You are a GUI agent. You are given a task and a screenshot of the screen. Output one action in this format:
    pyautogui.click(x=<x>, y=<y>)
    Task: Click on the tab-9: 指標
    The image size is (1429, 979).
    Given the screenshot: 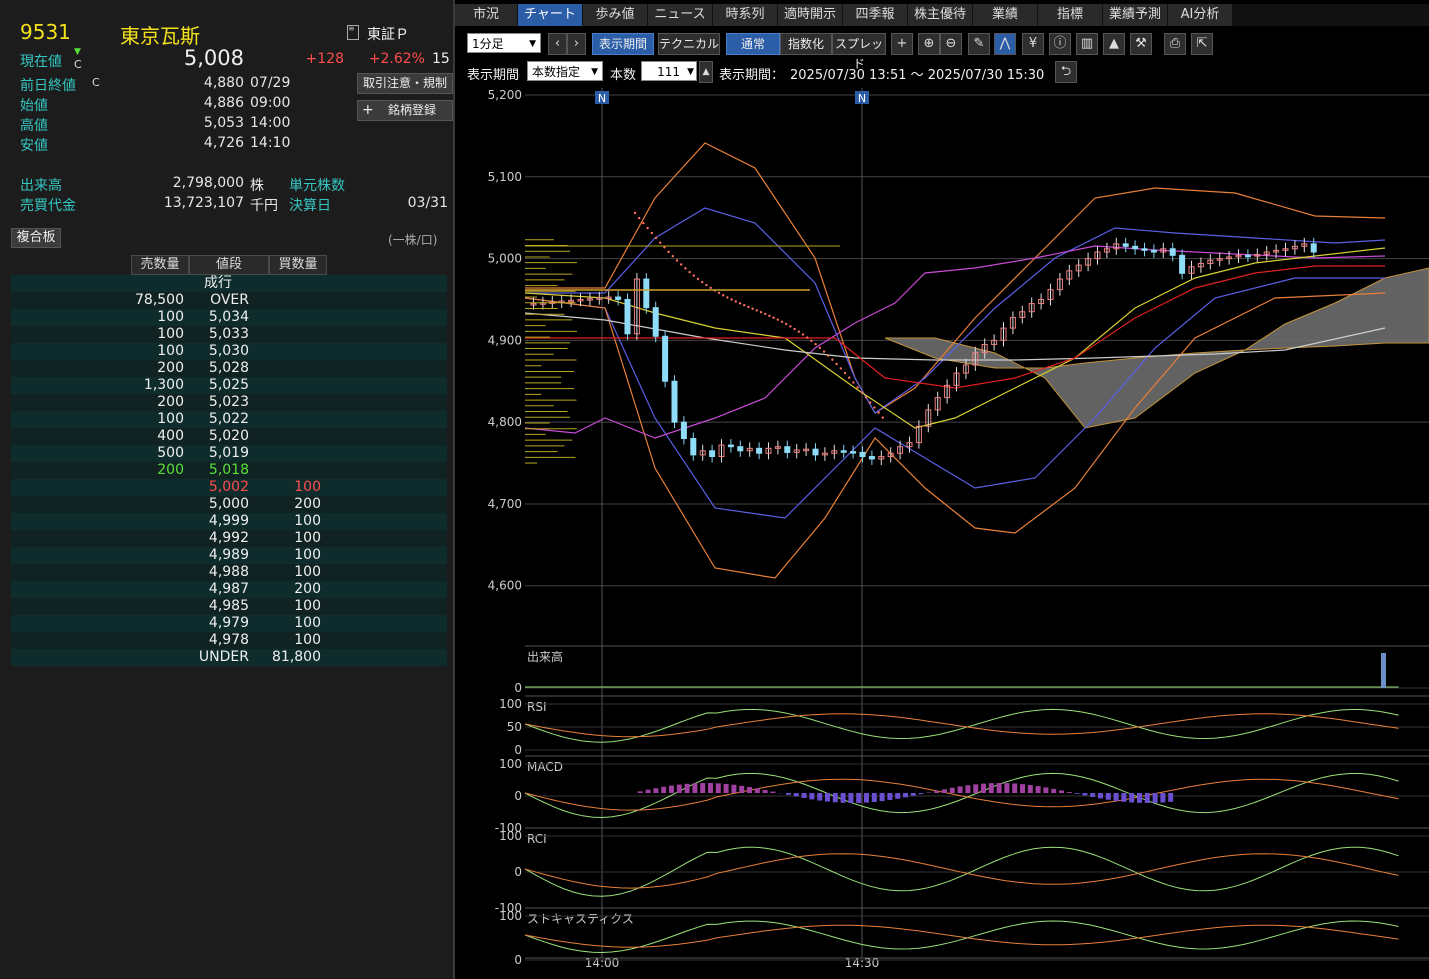 What is the action you would take?
    pyautogui.click(x=1070, y=15)
    